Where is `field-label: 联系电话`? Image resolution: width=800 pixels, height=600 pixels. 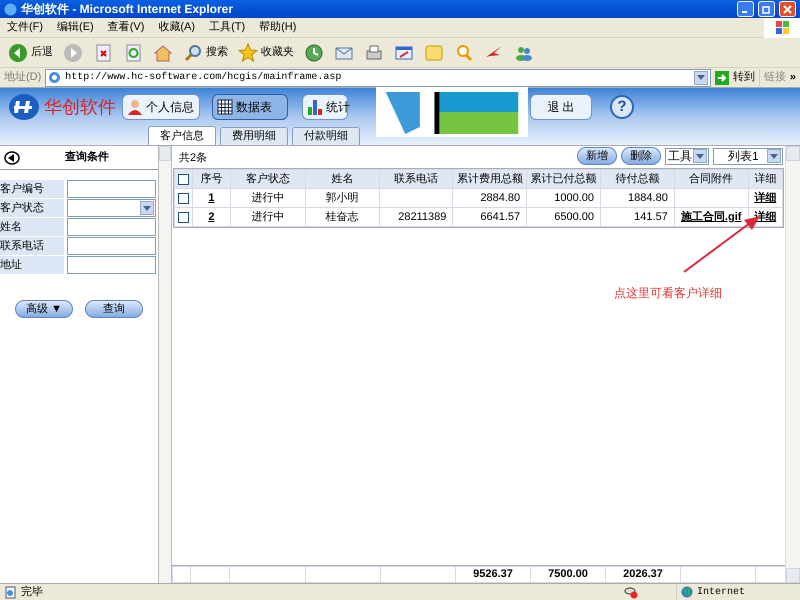
field-label: 联系电话 is located at coordinates (32, 246).